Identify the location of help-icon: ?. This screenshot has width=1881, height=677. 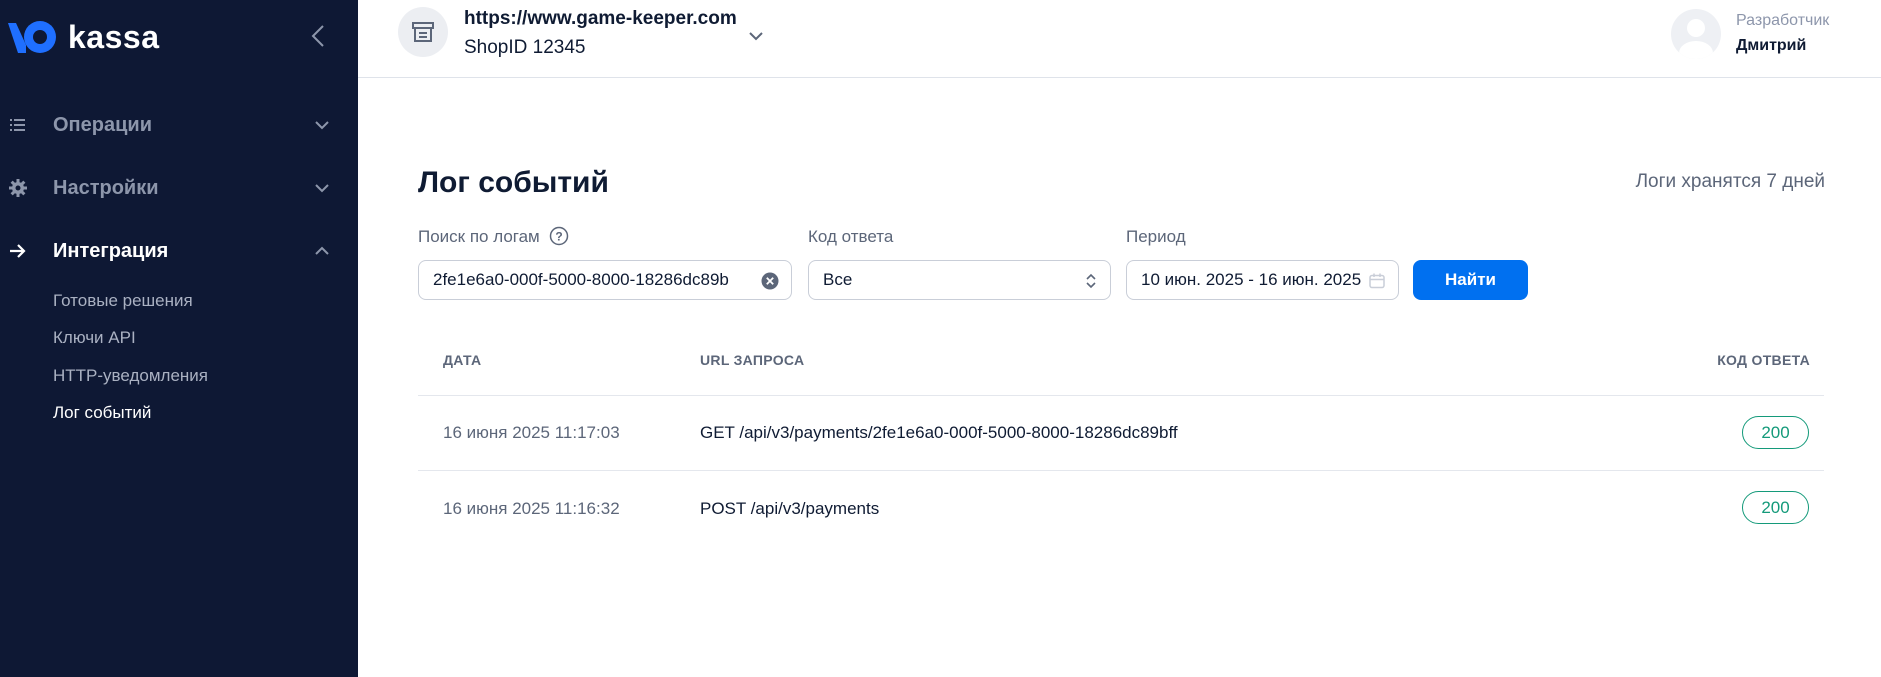
(559, 236).